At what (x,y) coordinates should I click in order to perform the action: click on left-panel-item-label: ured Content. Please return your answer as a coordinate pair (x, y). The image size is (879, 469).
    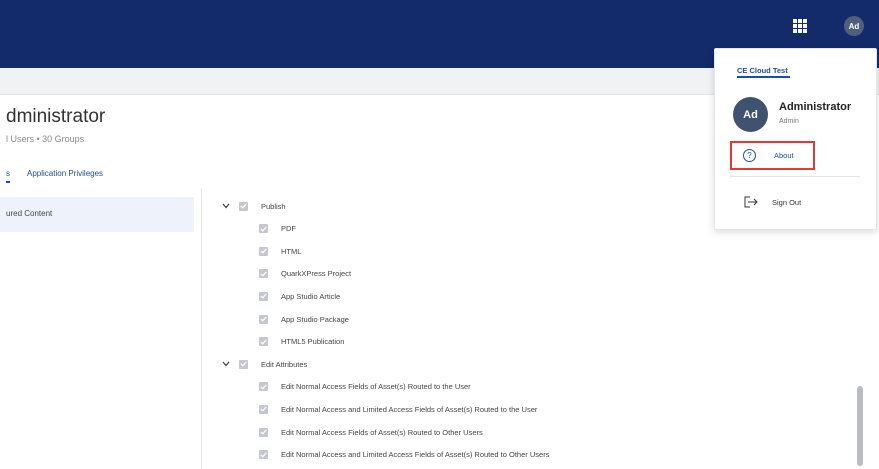
    Looking at the image, I should click on (29, 213).